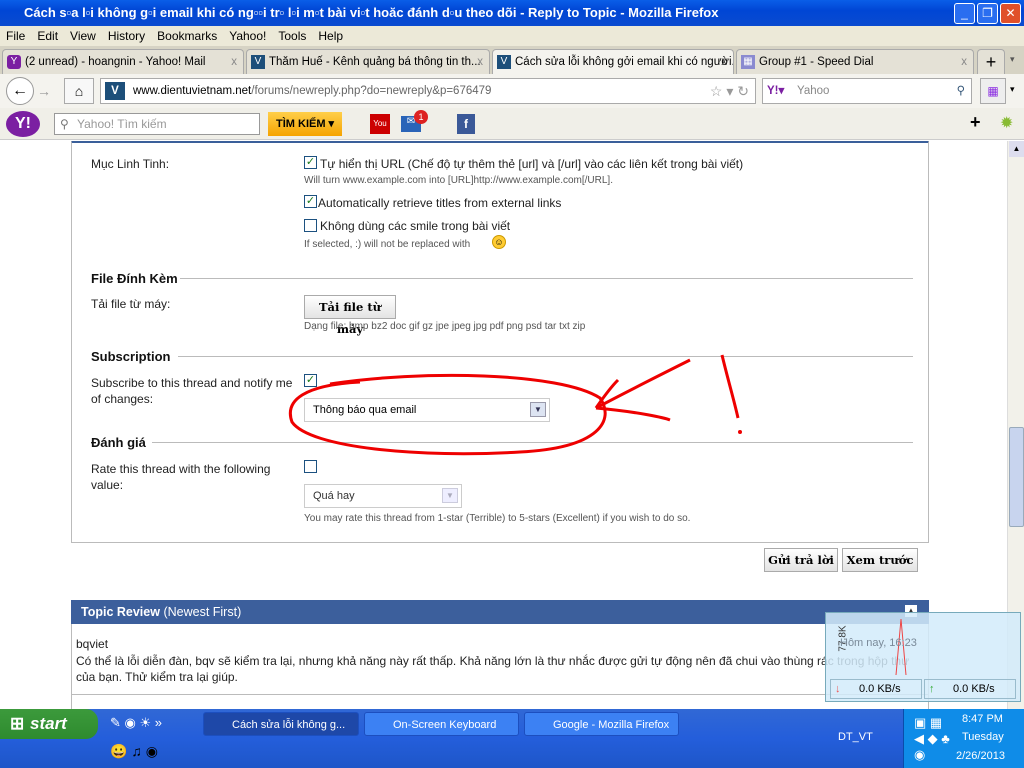 The width and height of the screenshot is (1024, 768). I want to click on speed-dial-button: ▦, so click(993, 91).